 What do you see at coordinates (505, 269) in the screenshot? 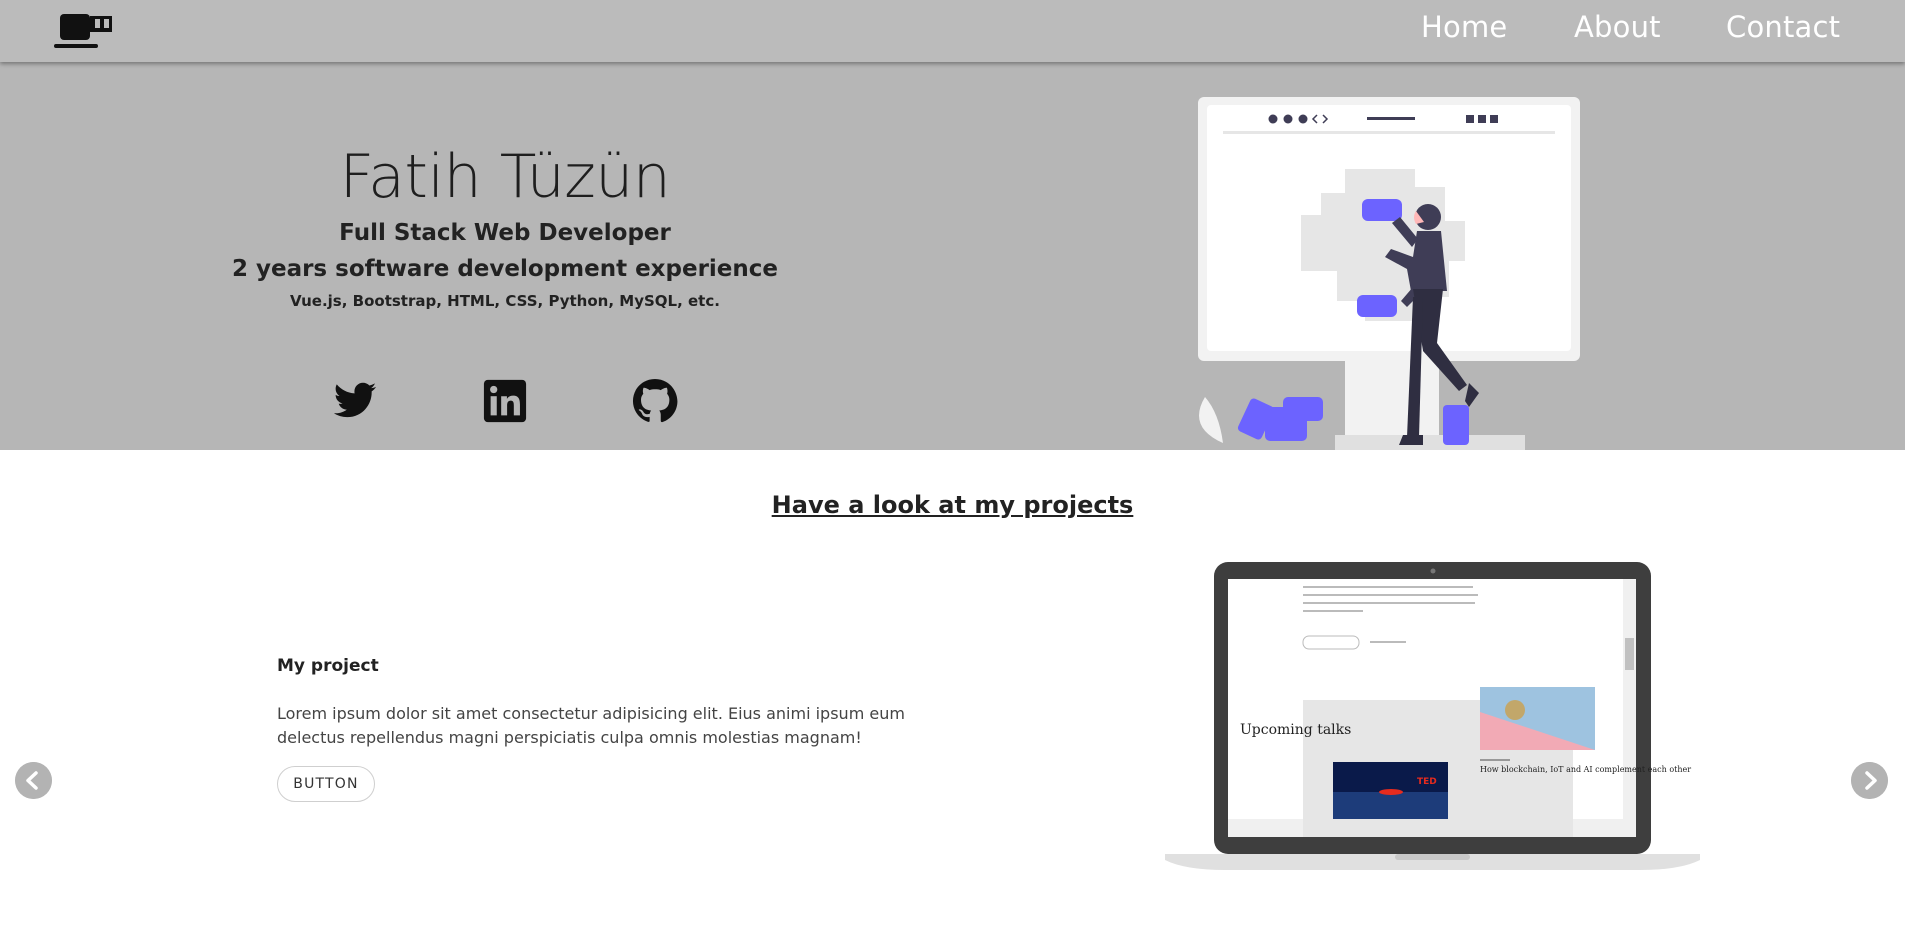
I see `hero-experience: 2 years software development experience` at bounding box center [505, 269].